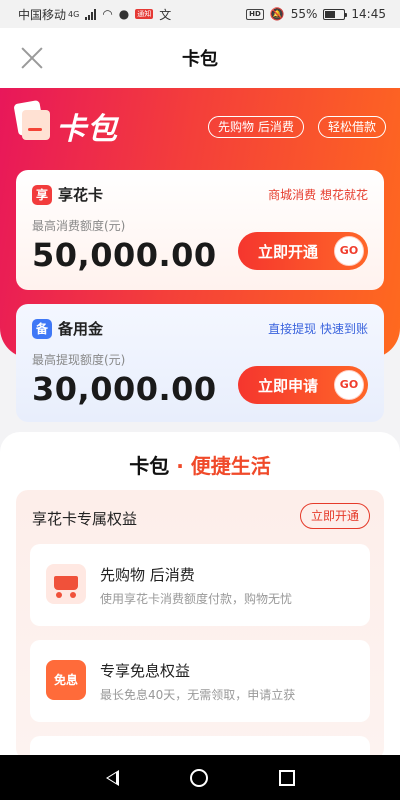 This screenshot has width=400, height=800. What do you see at coordinates (31, 119) in the screenshot?
I see `wallet-icon` at bounding box center [31, 119].